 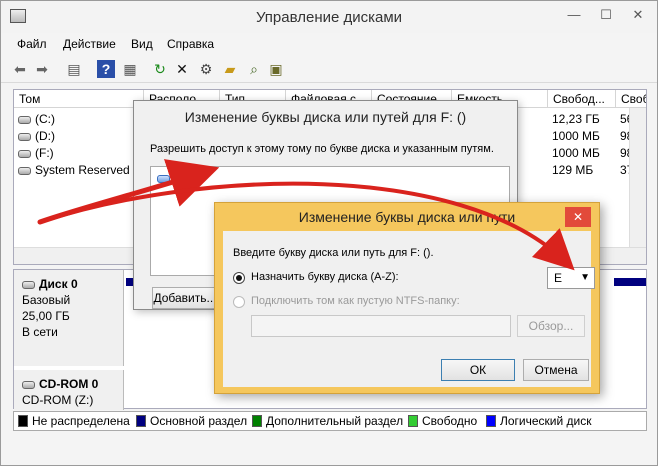 I want to click on rescan-icon: ▣, so click(x=276, y=69).